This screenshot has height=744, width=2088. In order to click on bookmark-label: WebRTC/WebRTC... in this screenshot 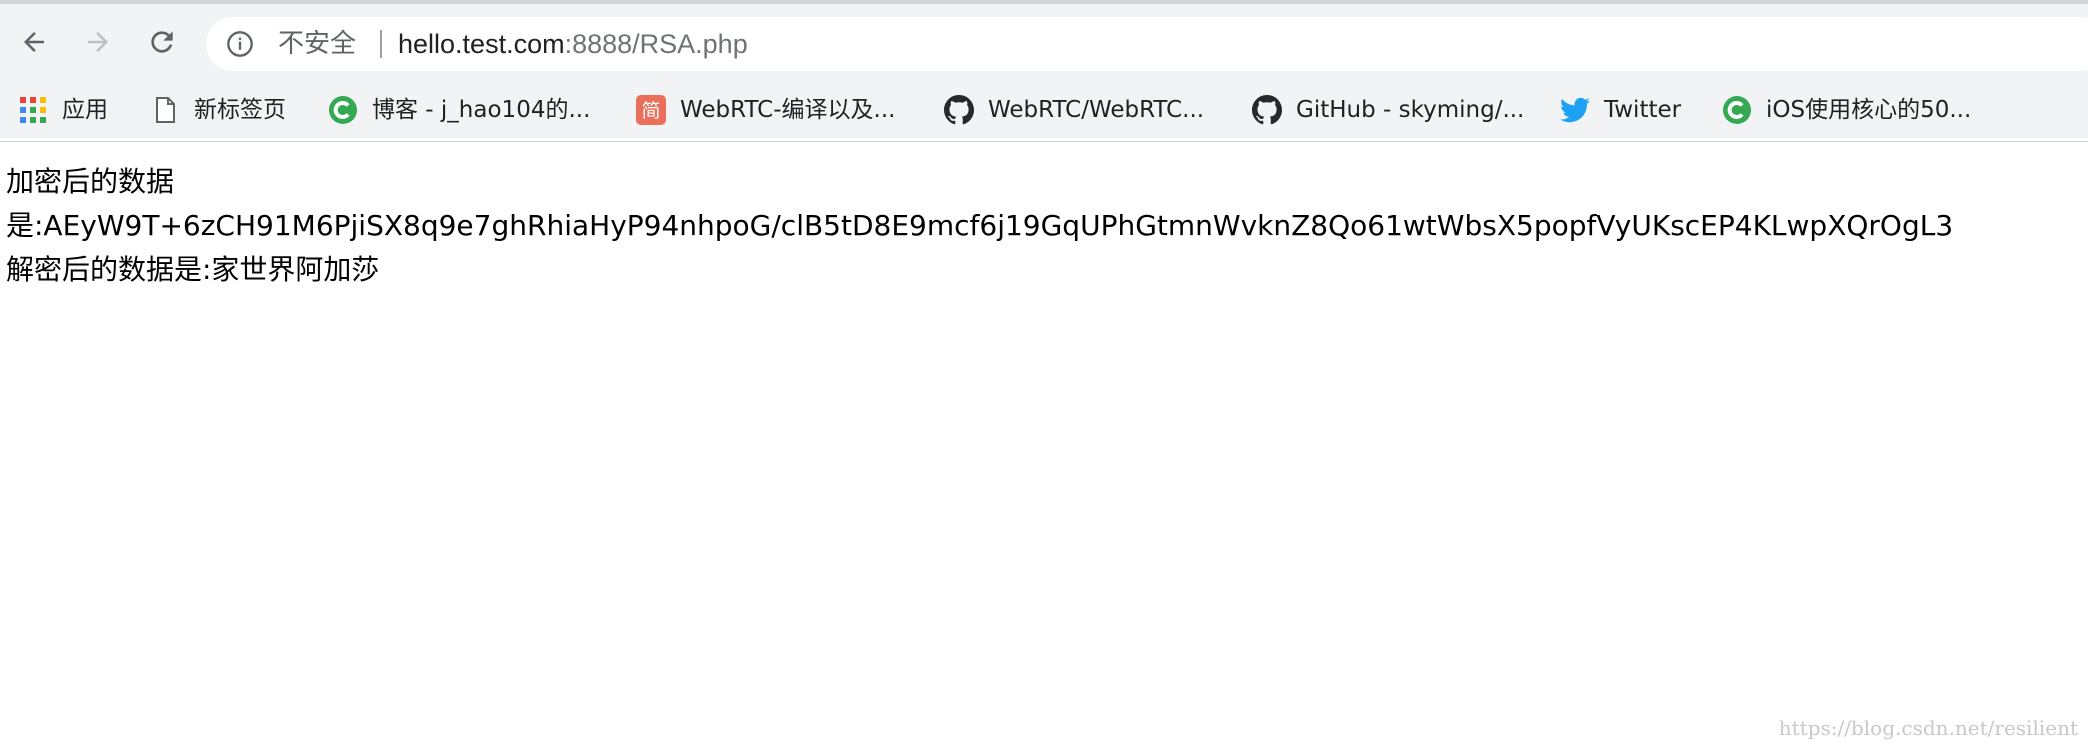, I will do `click(1096, 110)`.